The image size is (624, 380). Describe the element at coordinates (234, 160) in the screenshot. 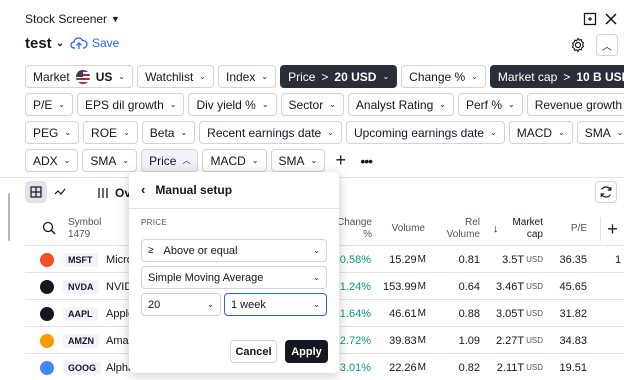

I see `filter-macd-2: MACD ⌄` at that location.